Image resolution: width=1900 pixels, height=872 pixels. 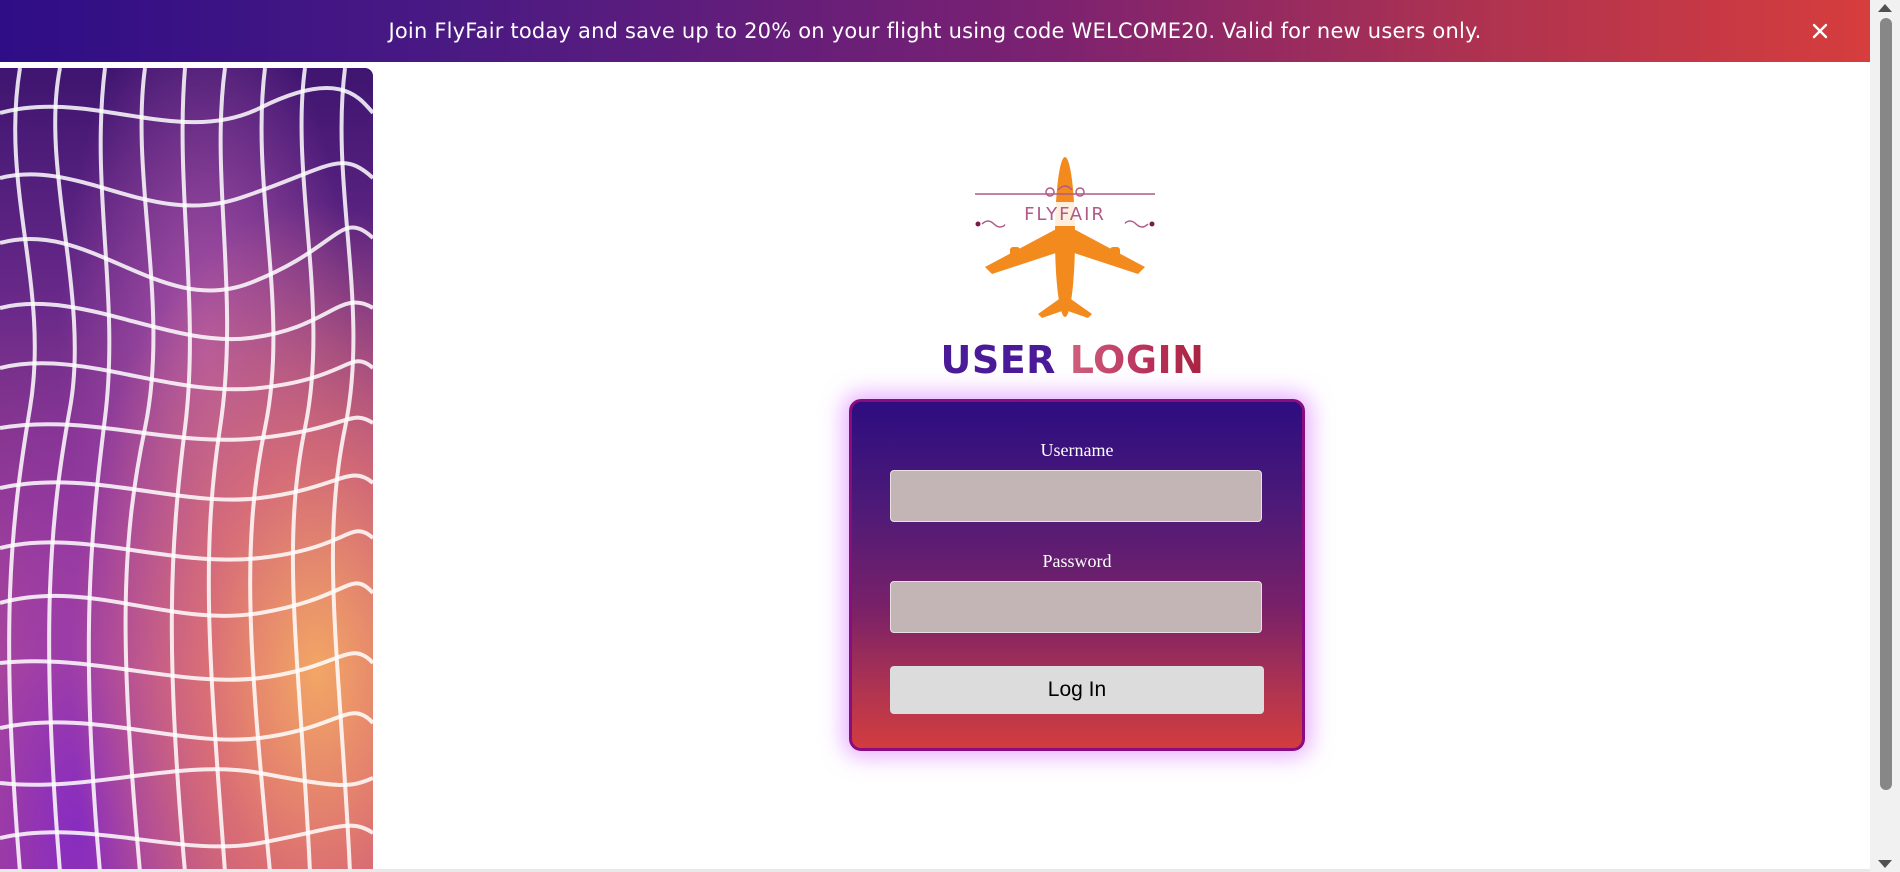 I want to click on page-title: USER LOGIN, so click(x=1072, y=360).